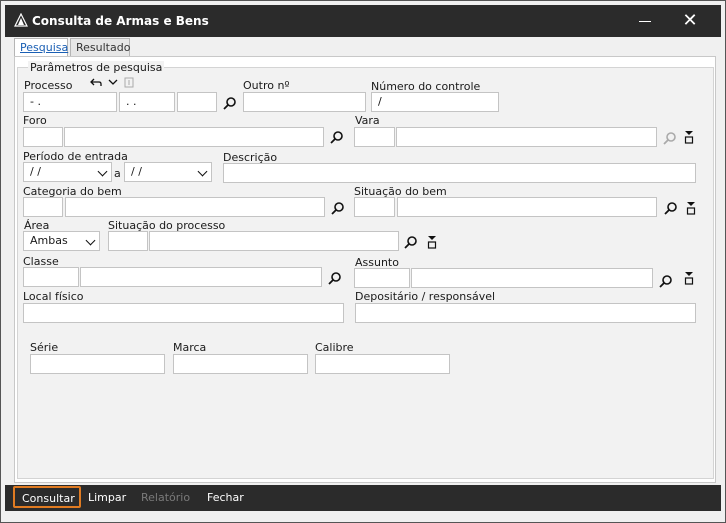  I want to click on vara-label: Vara, so click(367, 120).